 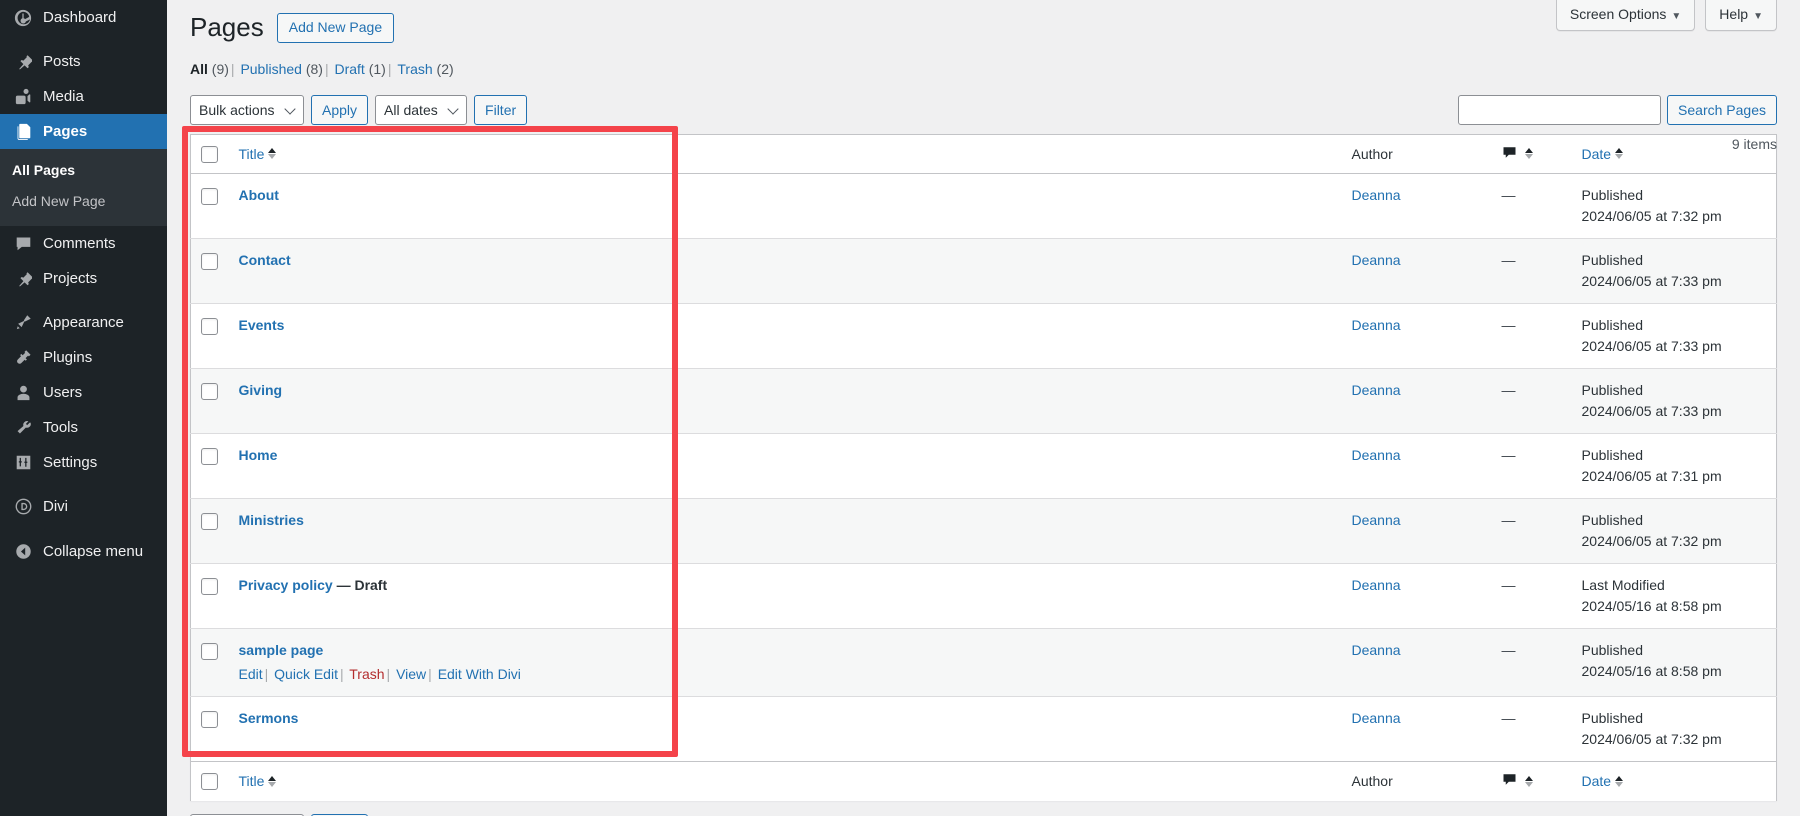 I want to click on sidebar-item-dashboard: Dashboard, so click(x=83, y=17).